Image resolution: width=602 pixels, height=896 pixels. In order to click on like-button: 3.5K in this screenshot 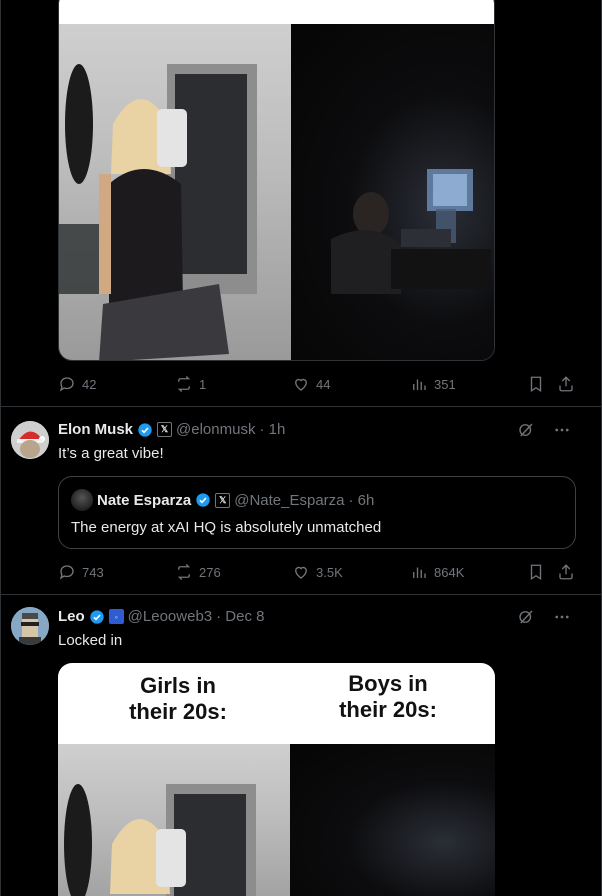, I will do `click(317, 572)`.